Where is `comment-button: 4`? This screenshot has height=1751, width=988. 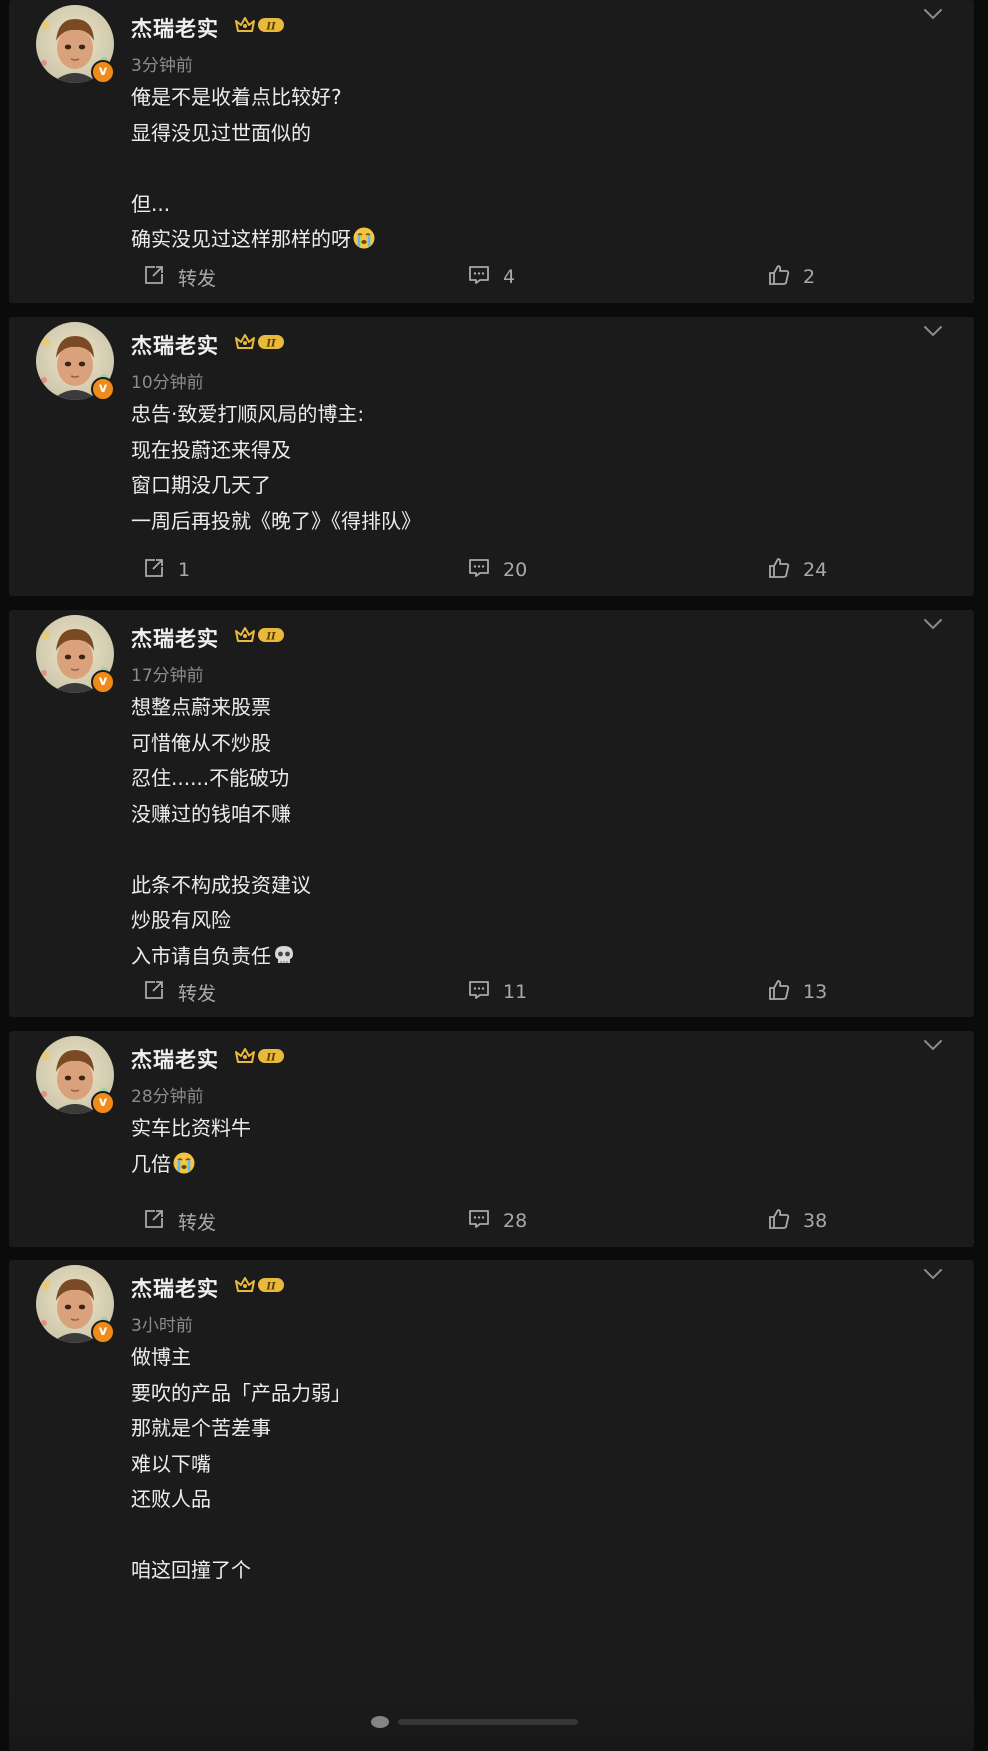
comment-button: 4 is located at coordinates (491, 277).